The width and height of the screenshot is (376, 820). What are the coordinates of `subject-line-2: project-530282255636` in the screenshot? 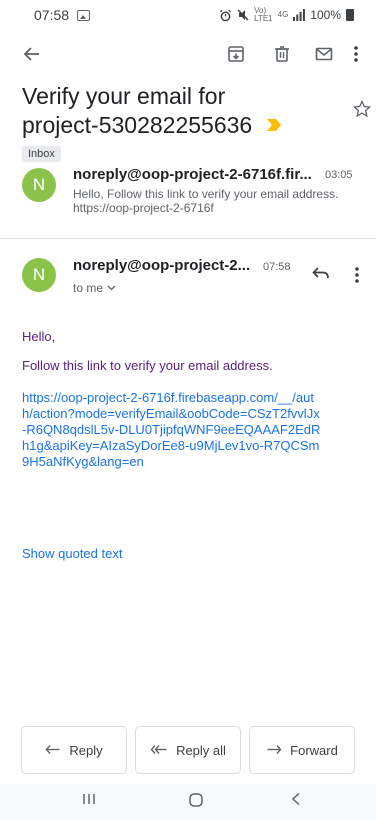 It's located at (137, 125).